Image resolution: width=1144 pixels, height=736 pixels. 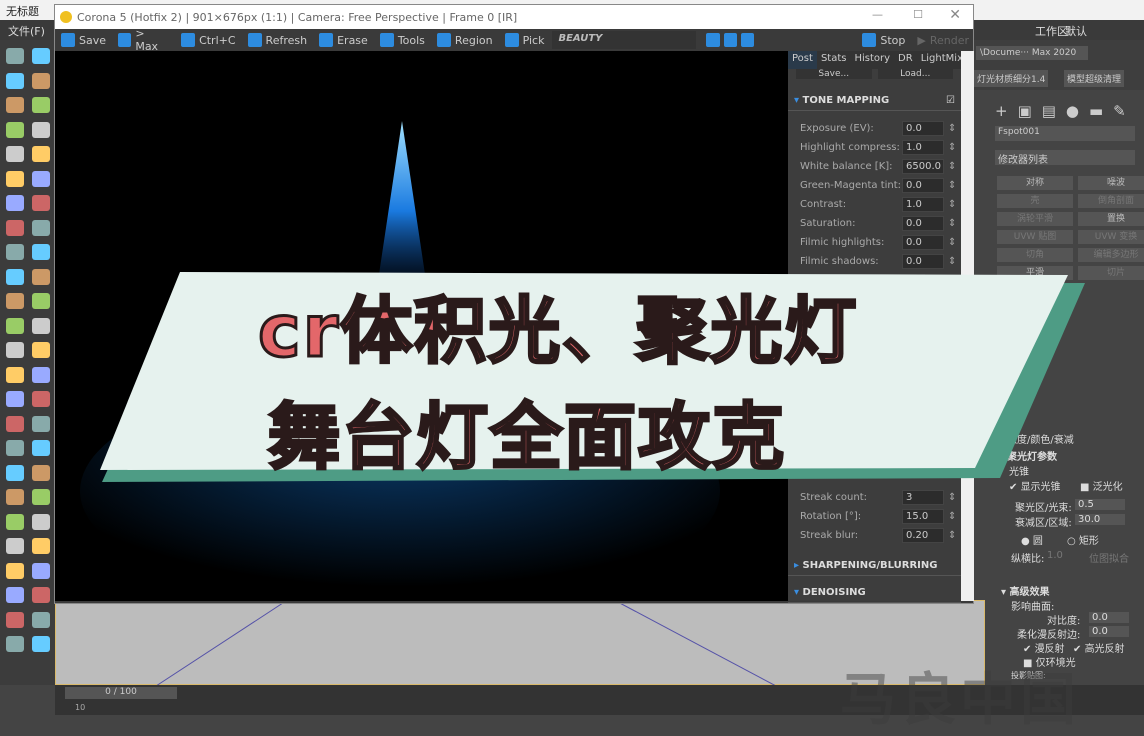 I want to click on stop-button: Stop, so click(x=883, y=40).